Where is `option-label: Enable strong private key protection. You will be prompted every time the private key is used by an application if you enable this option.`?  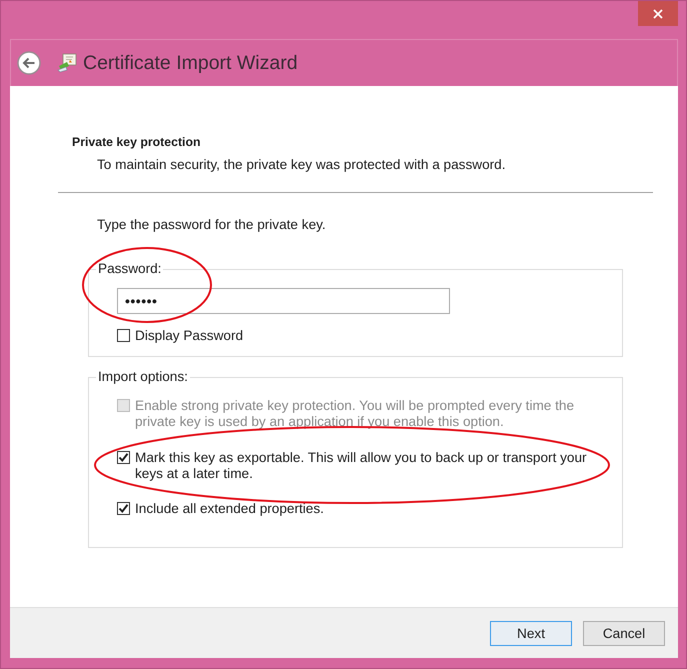
option-label: Enable strong private key protection. You will be prompted every time the private key is used by an application if you enable this option. is located at coordinates (355, 414).